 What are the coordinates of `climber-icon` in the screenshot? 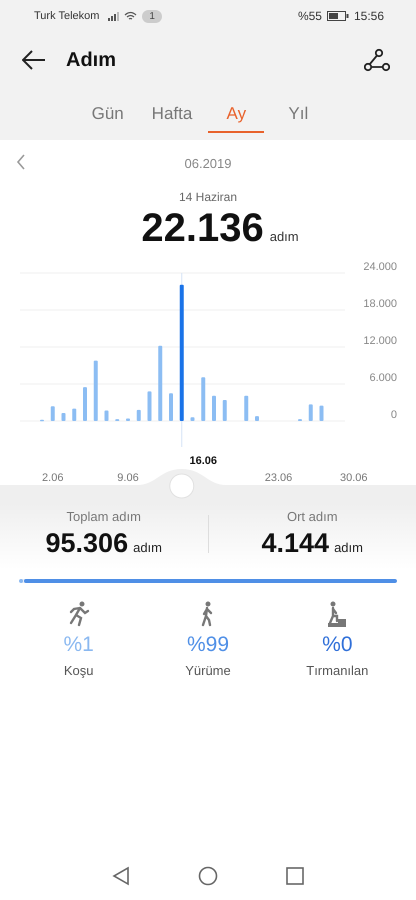 It's located at (337, 614).